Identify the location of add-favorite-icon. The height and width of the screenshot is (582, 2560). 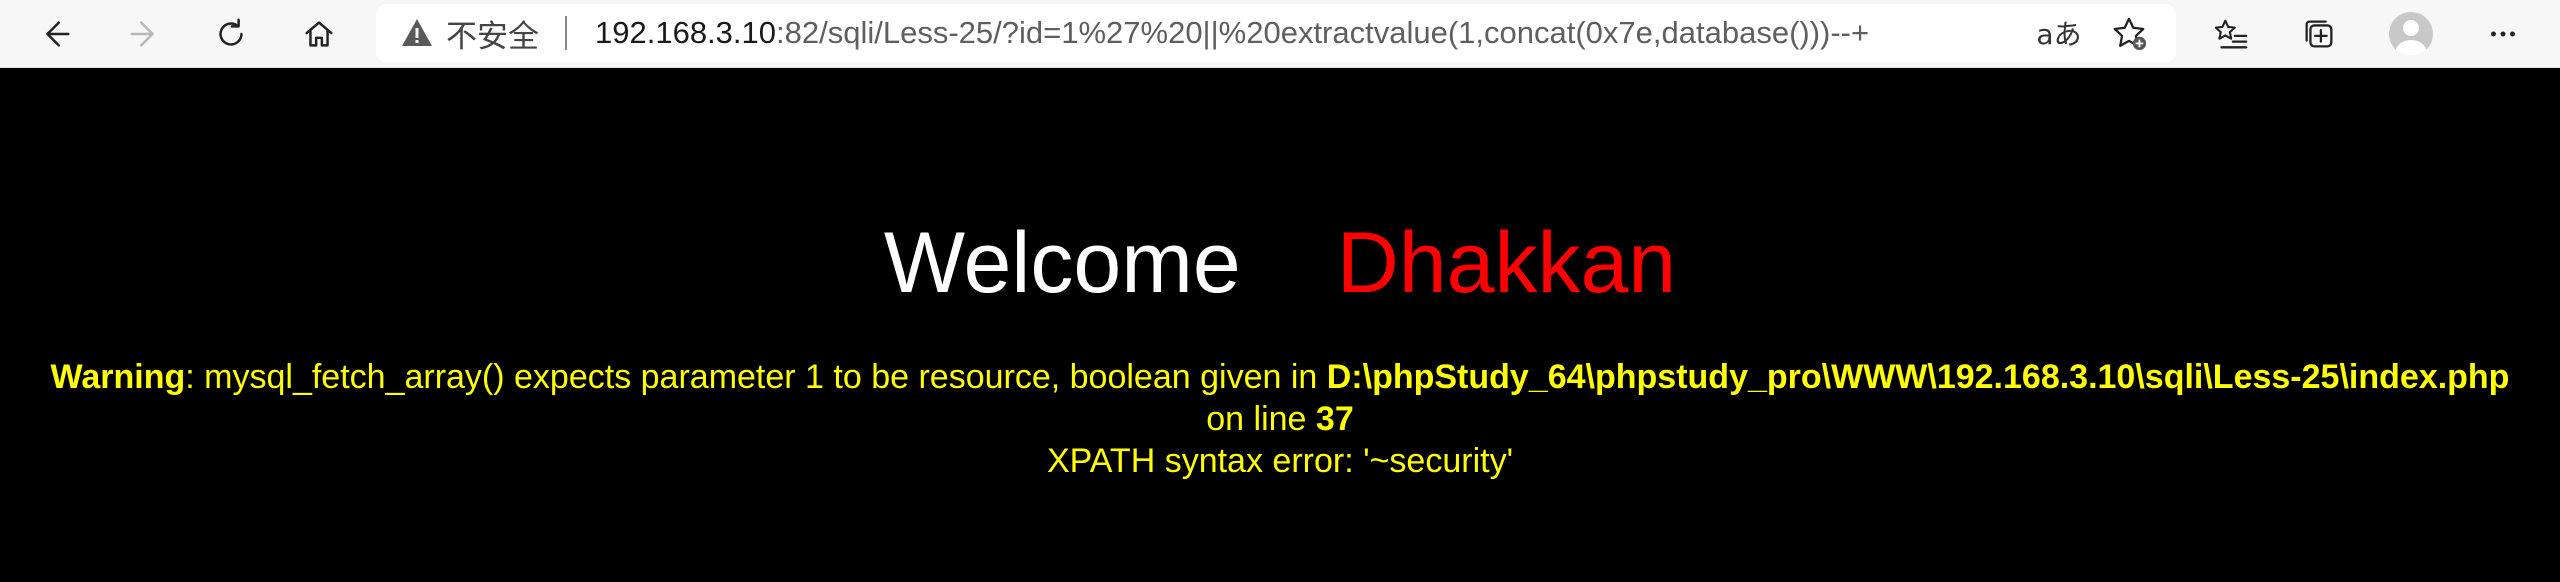
(2129, 33).